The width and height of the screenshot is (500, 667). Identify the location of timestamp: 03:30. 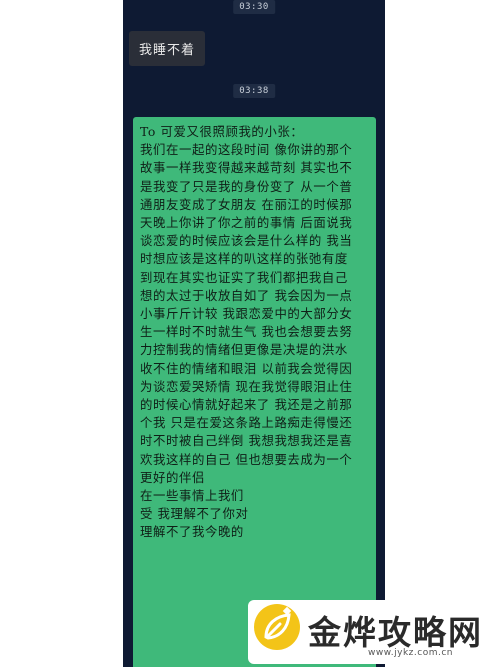
(254, 7).